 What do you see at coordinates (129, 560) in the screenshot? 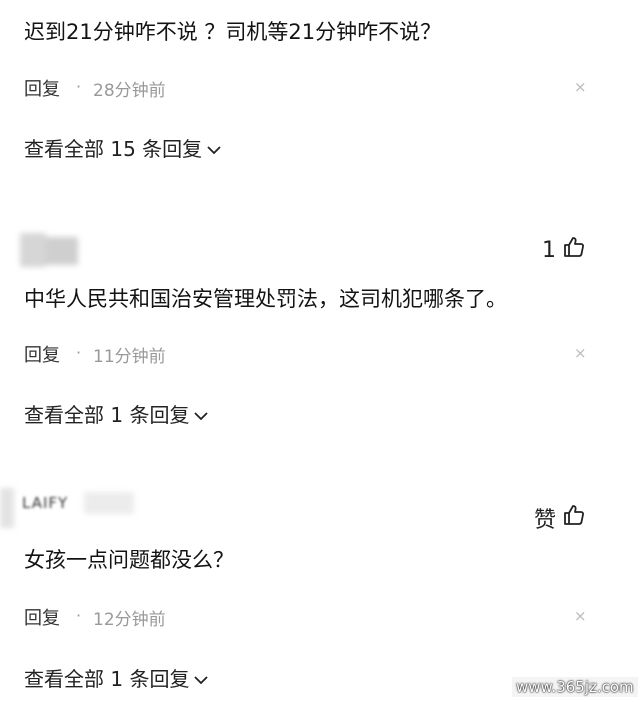
I see `comment-text: 女孩一点问题都没么？` at bounding box center [129, 560].